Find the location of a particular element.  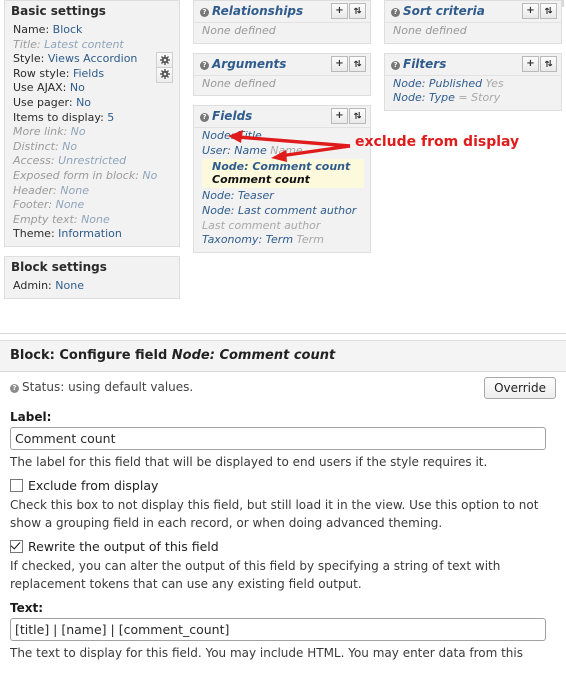

exclude-from-display-label: Exclude from display is located at coordinates (93, 485).